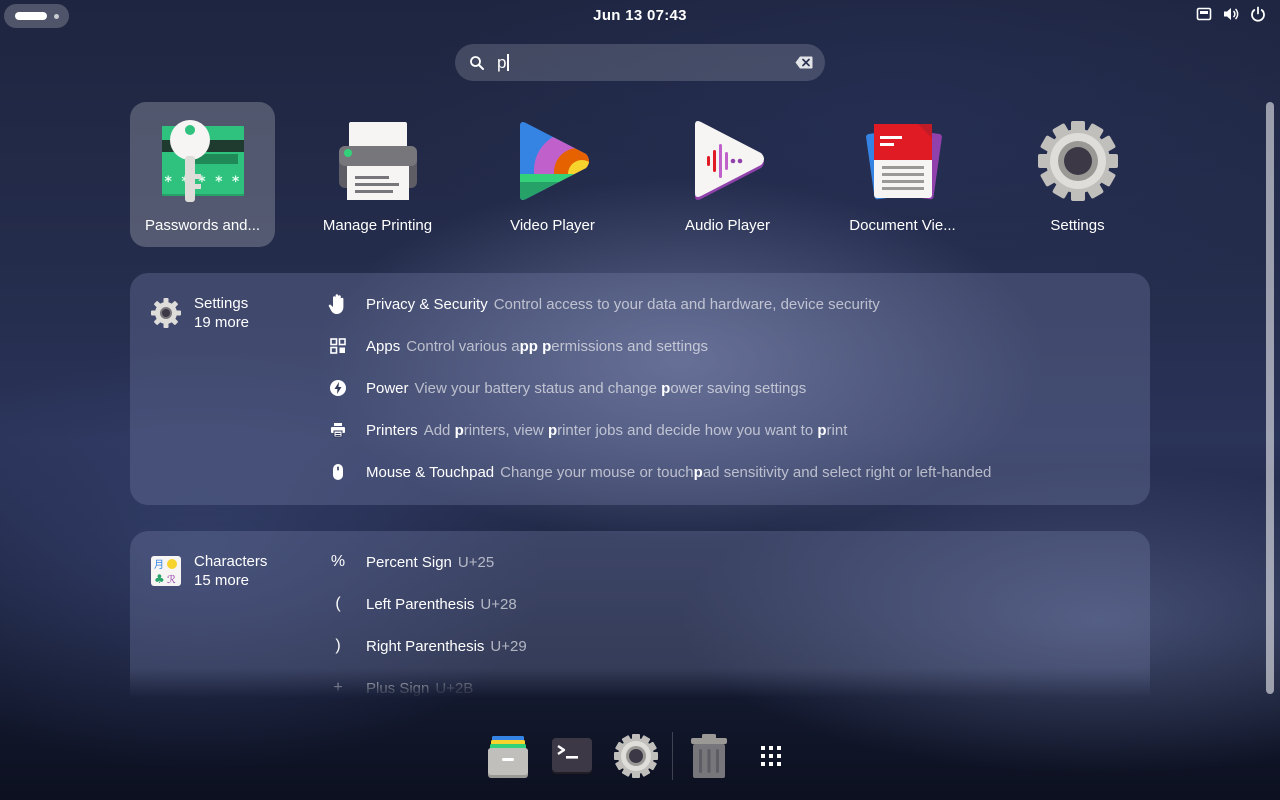  What do you see at coordinates (498, 604) in the screenshot?
I see `result-codepoint: U+28` at bounding box center [498, 604].